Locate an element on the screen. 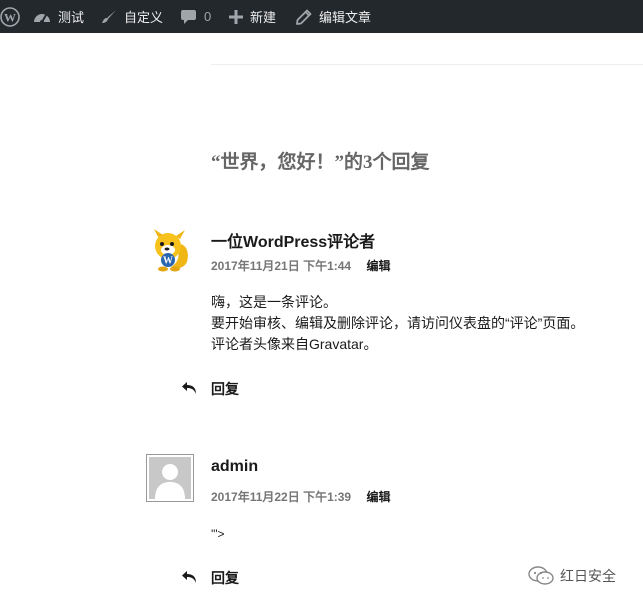 The width and height of the screenshot is (643, 605). comments-count: 0 is located at coordinates (208, 16).